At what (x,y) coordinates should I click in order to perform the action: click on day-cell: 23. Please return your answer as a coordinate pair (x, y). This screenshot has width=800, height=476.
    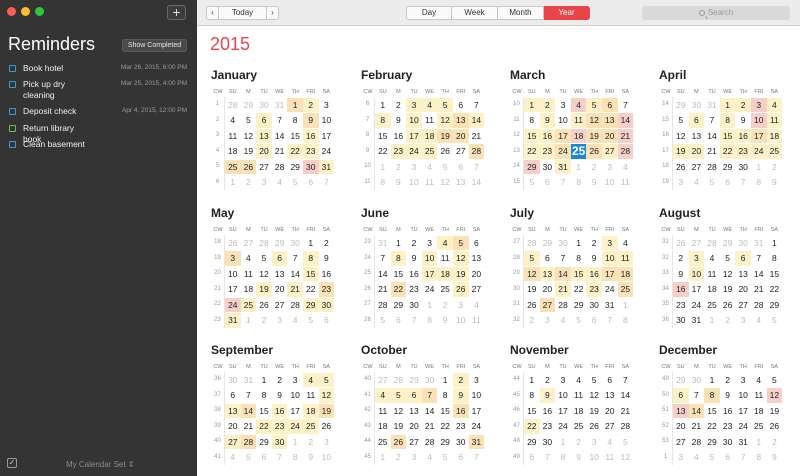
    Looking at the image, I should click on (743, 151).